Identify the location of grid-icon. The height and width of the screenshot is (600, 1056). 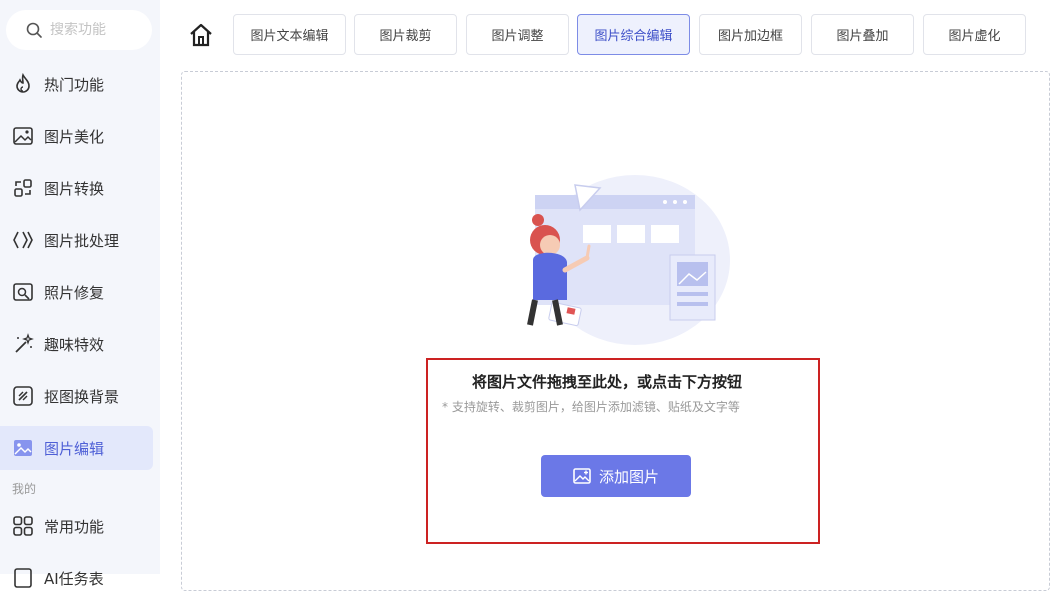
(23, 526).